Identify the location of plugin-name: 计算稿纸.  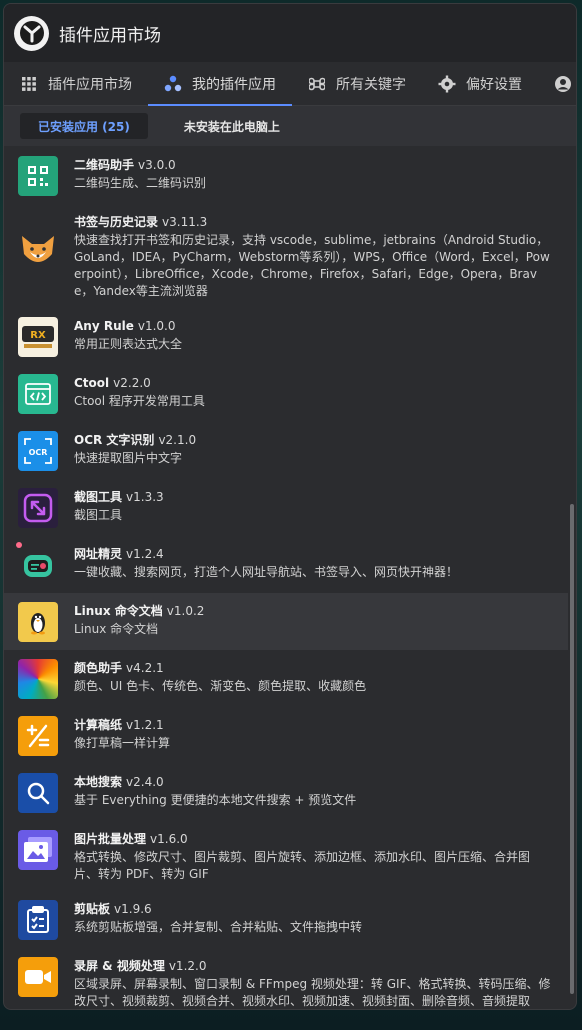
(98, 725).